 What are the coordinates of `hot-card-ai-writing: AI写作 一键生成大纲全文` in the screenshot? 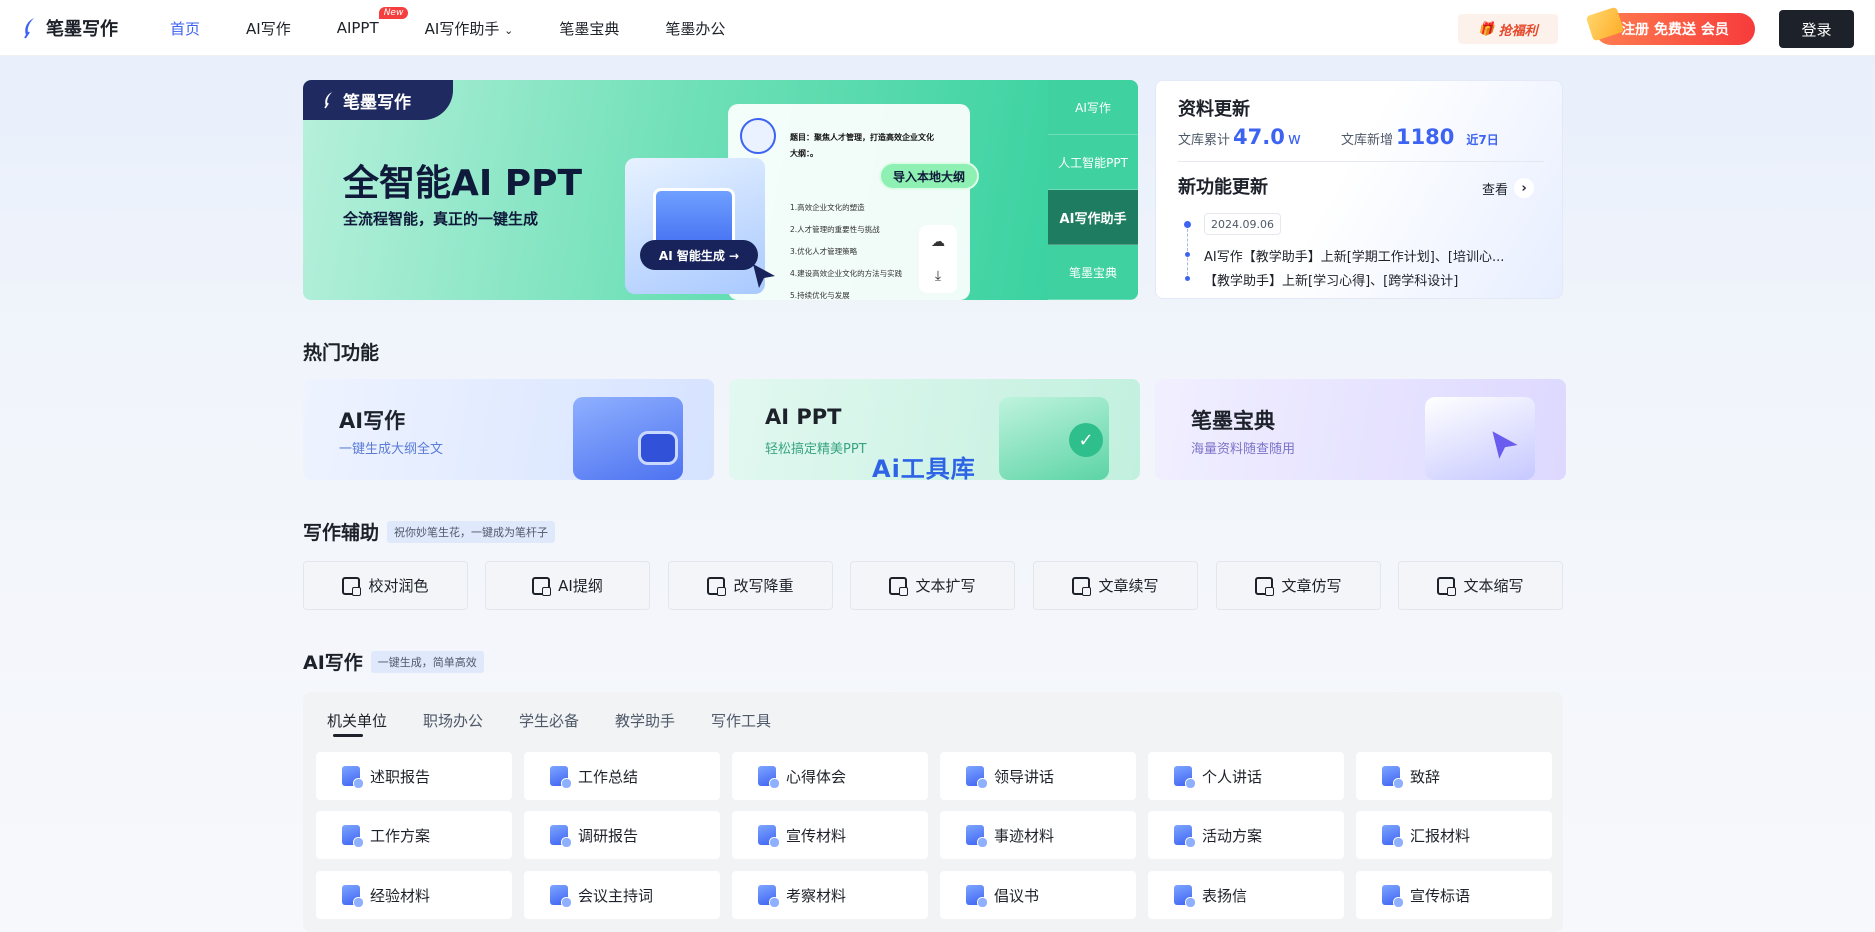 It's located at (508, 429).